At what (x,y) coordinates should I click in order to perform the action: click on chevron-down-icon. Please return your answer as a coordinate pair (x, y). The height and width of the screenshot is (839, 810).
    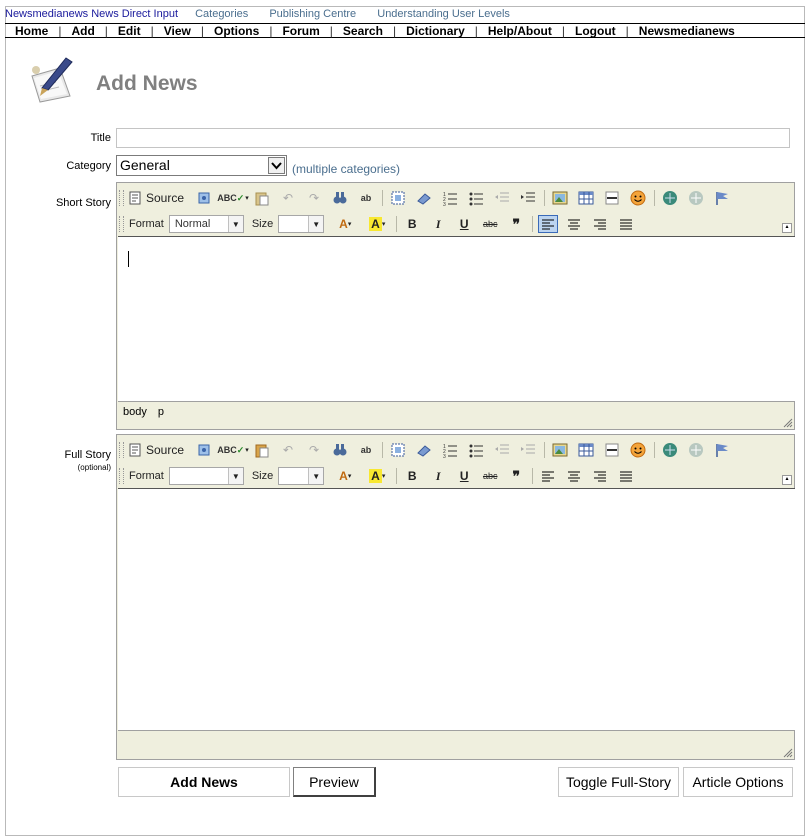
    Looking at the image, I should click on (276, 165).